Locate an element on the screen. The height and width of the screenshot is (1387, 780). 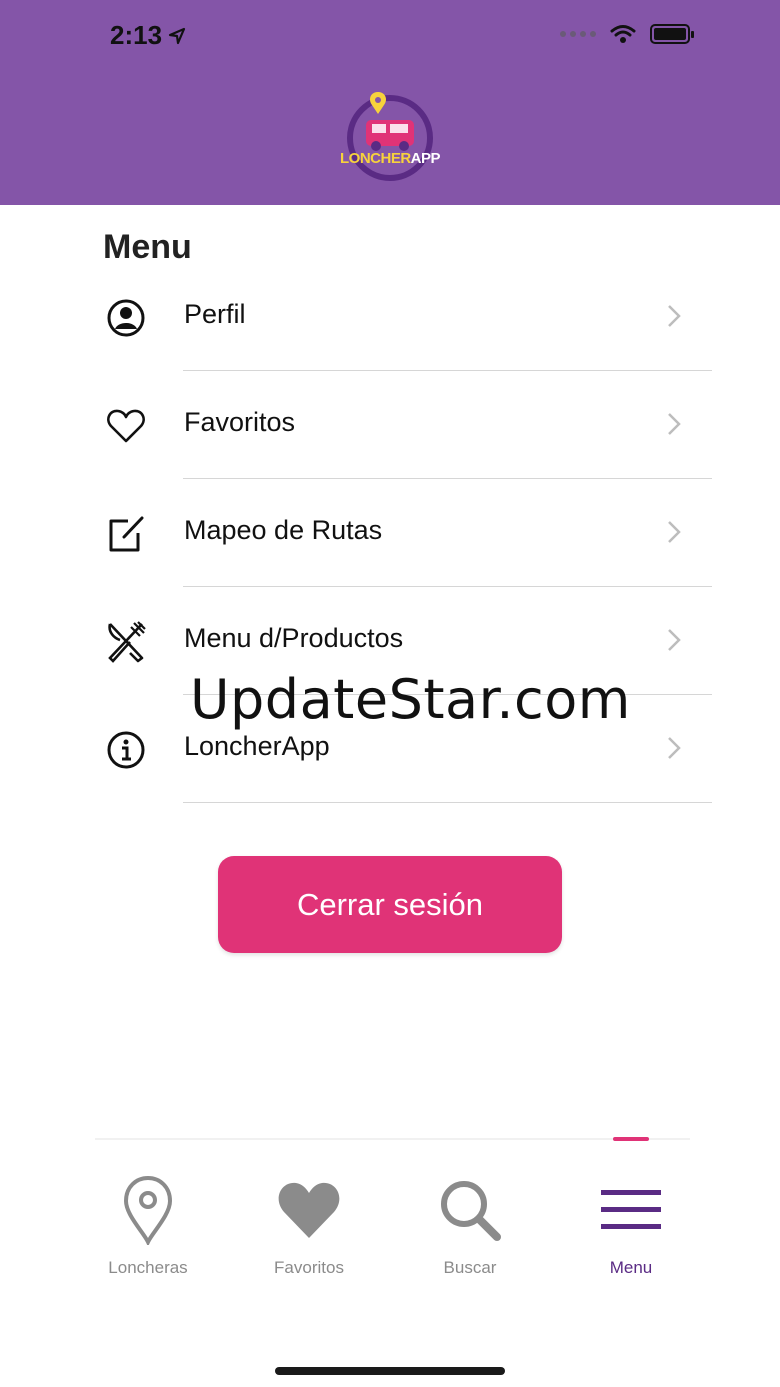
tabbar-divider is located at coordinates (392, 1139).